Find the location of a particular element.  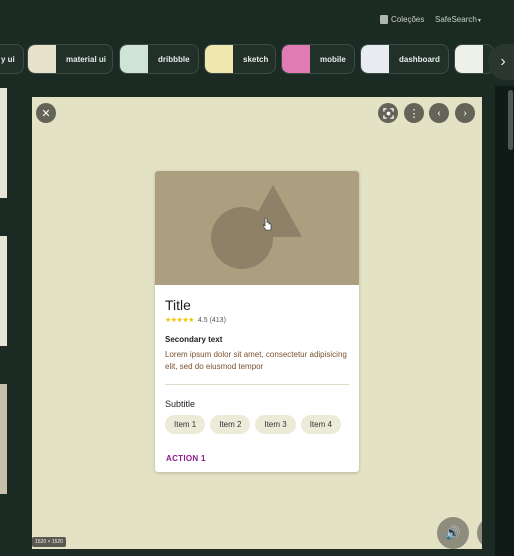

more-actions-button: ••• is located at coordinates (479, 533).